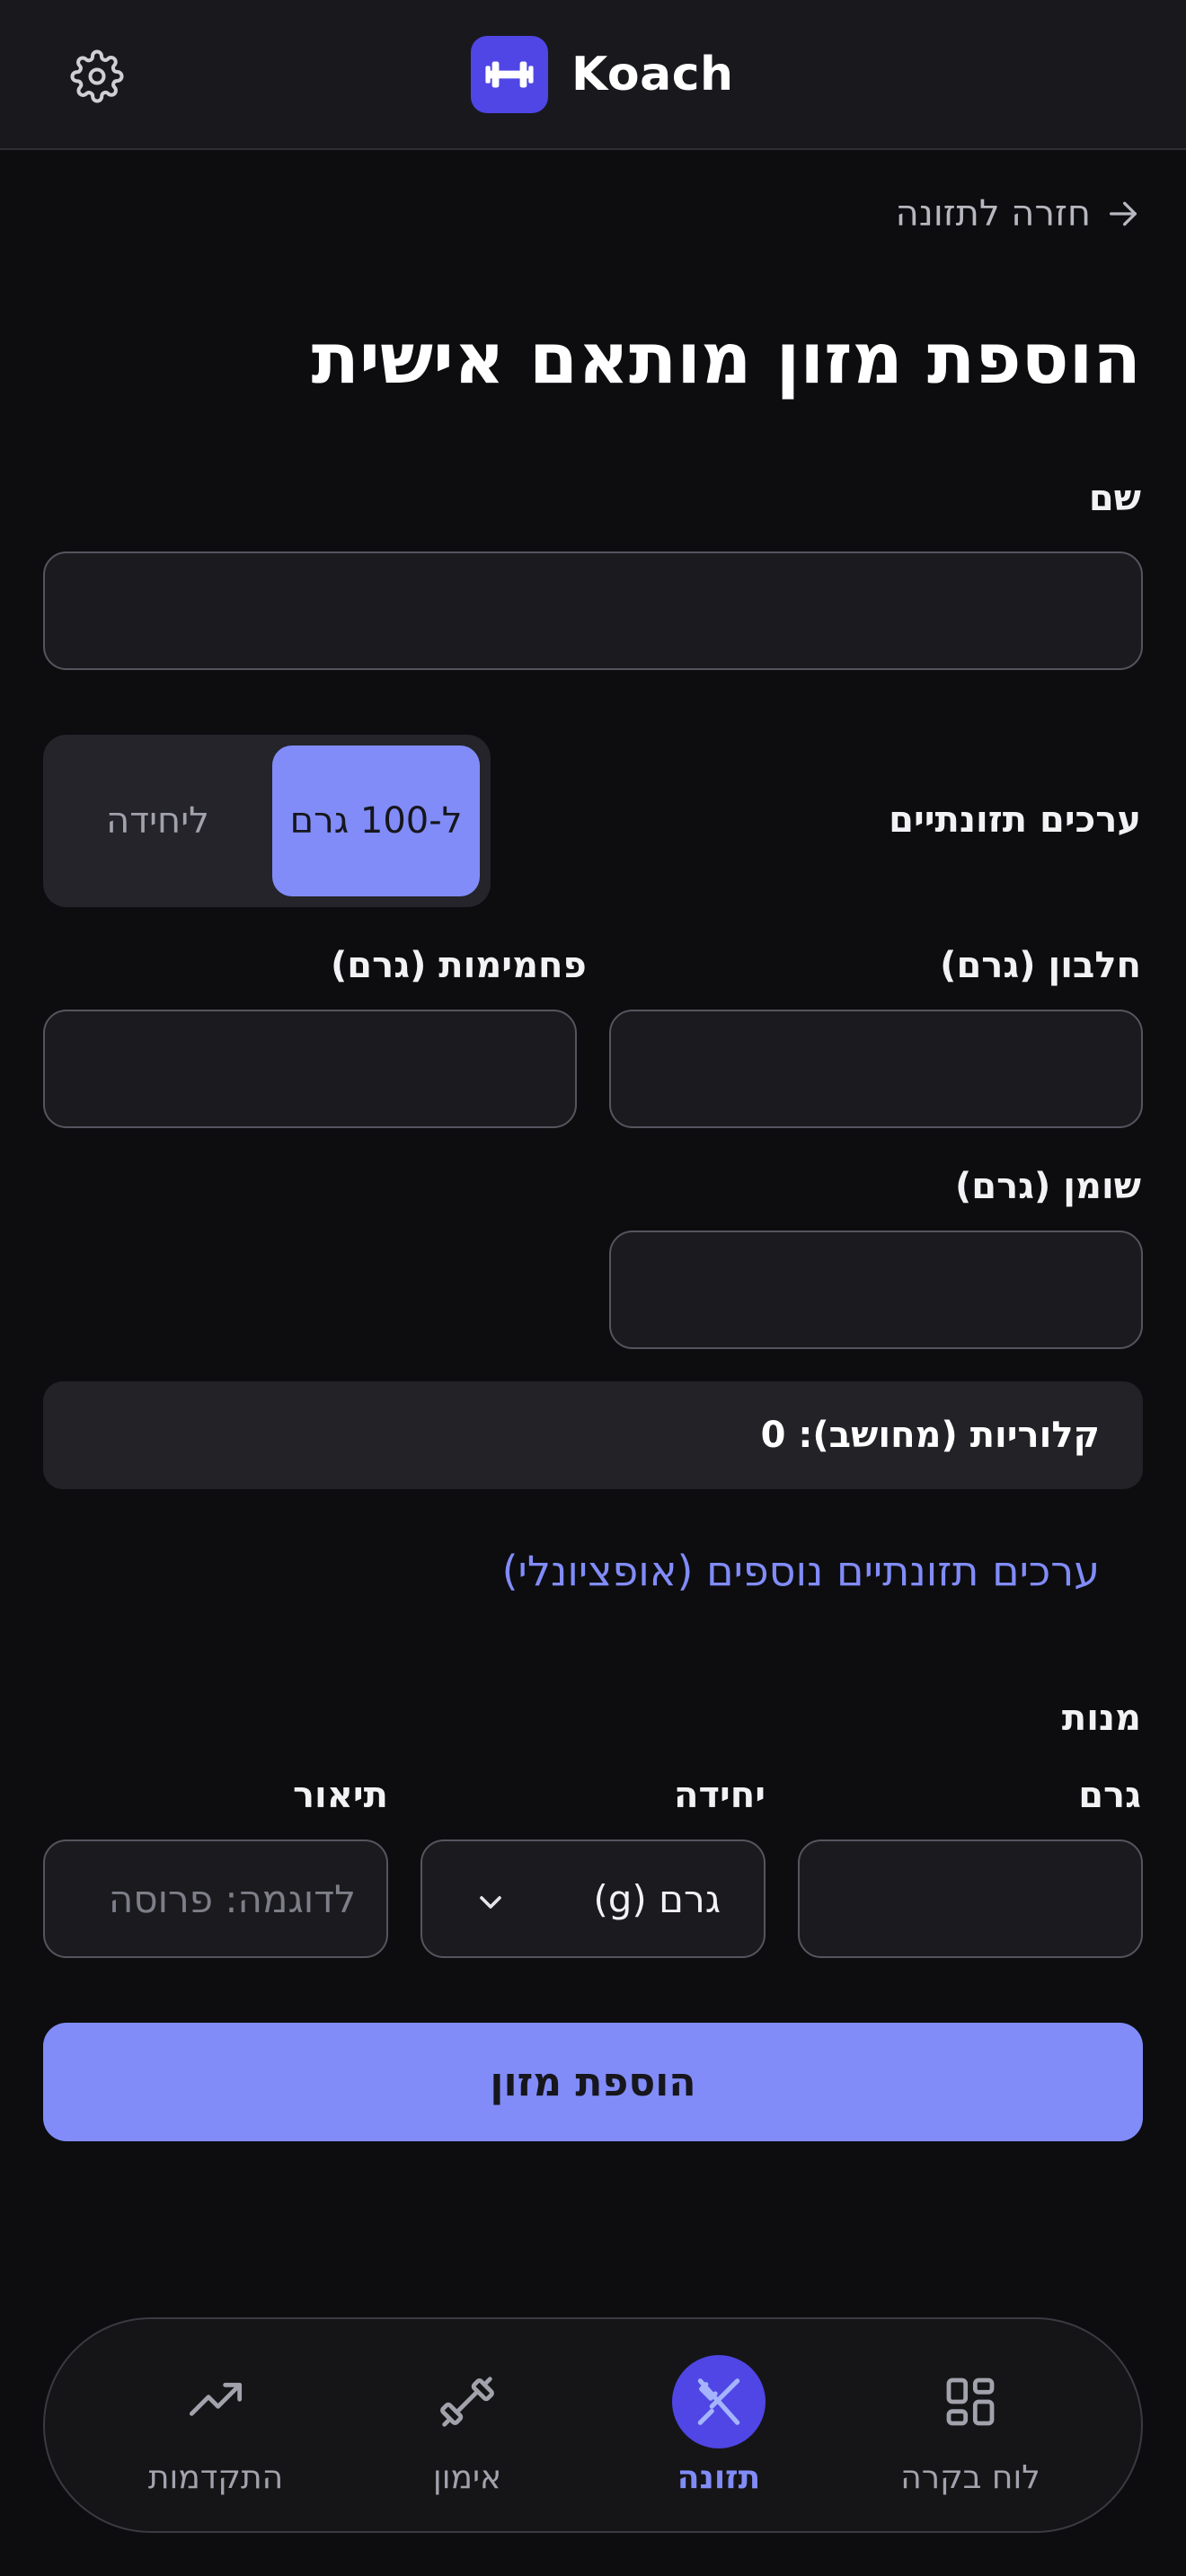 This screenshot has width=1186, height=2576. What do you see at coordinates (215, 2477) in the screenshot?
I see `nav-label-progress: התקדמות` at bounding box center [215, 2477].